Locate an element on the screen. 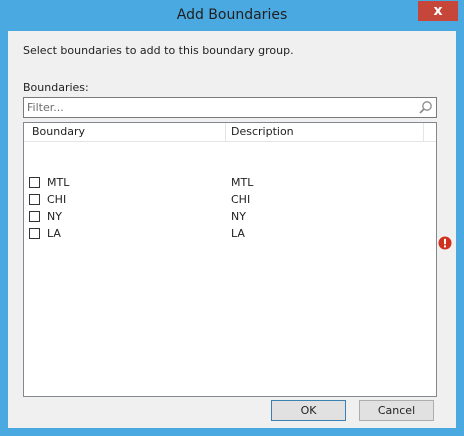 This screenshot has width=464, height=436. table-row: MTL MTL is located at coordinates (230, 183).